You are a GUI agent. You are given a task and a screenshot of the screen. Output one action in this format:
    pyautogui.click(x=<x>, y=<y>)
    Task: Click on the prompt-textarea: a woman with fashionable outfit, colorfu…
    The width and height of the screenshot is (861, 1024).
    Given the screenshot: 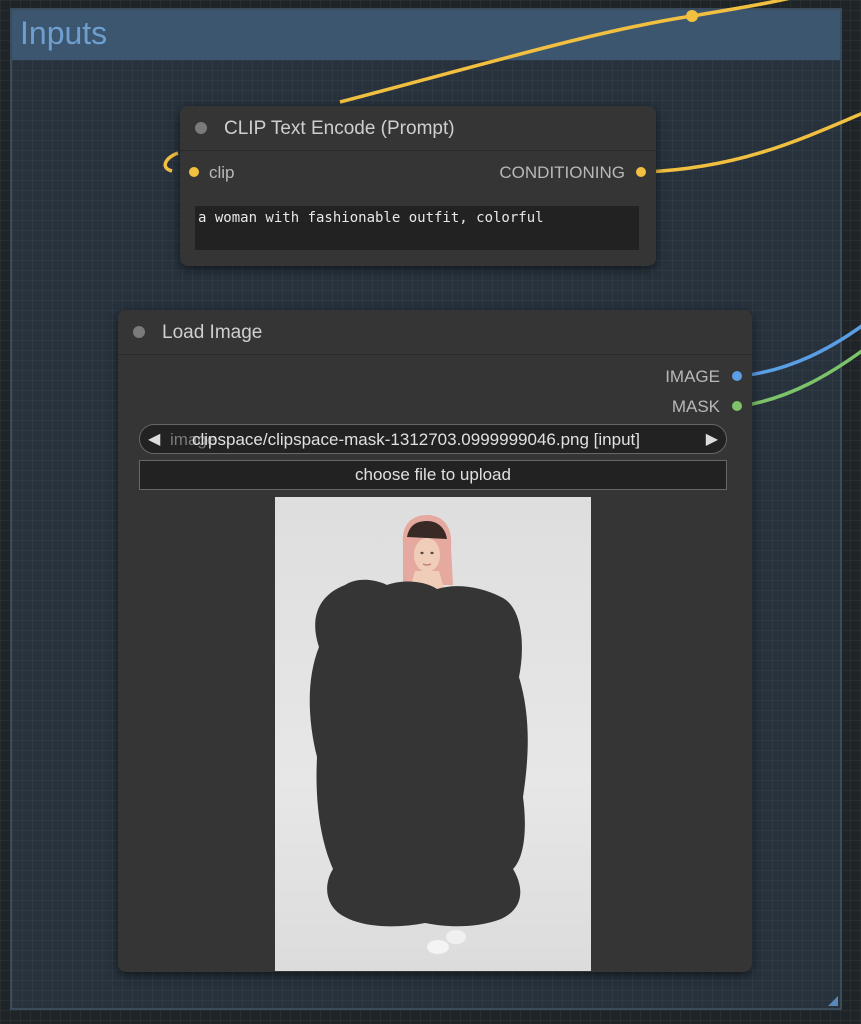 What is the action you would take?
    pyautogui.click(x=417, y=228)
    